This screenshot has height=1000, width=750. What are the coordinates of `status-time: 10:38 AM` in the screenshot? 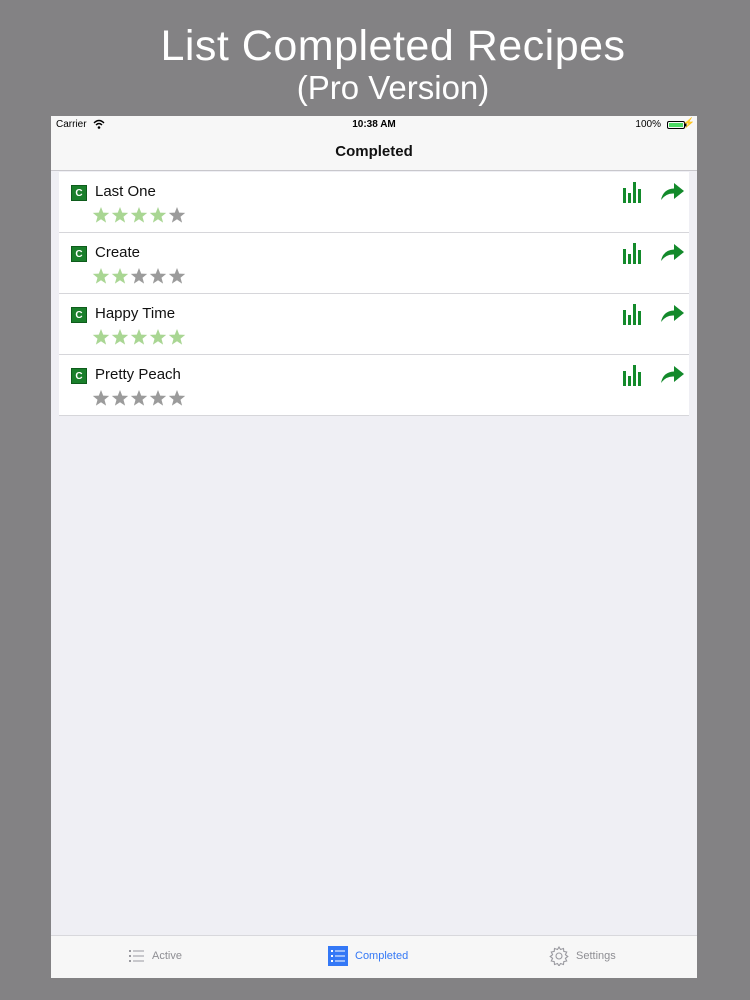 It's located at (374, 124).